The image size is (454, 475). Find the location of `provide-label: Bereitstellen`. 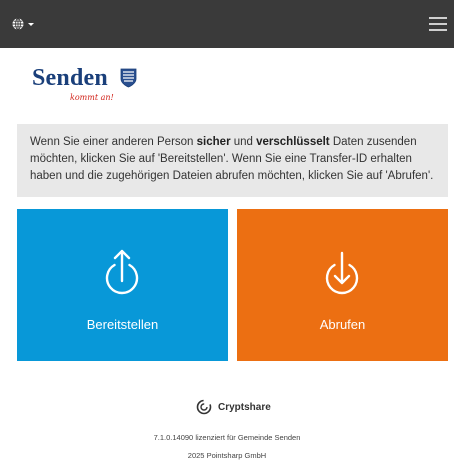

provide-label: Bereitstellen is located at coordinates (122, 324).